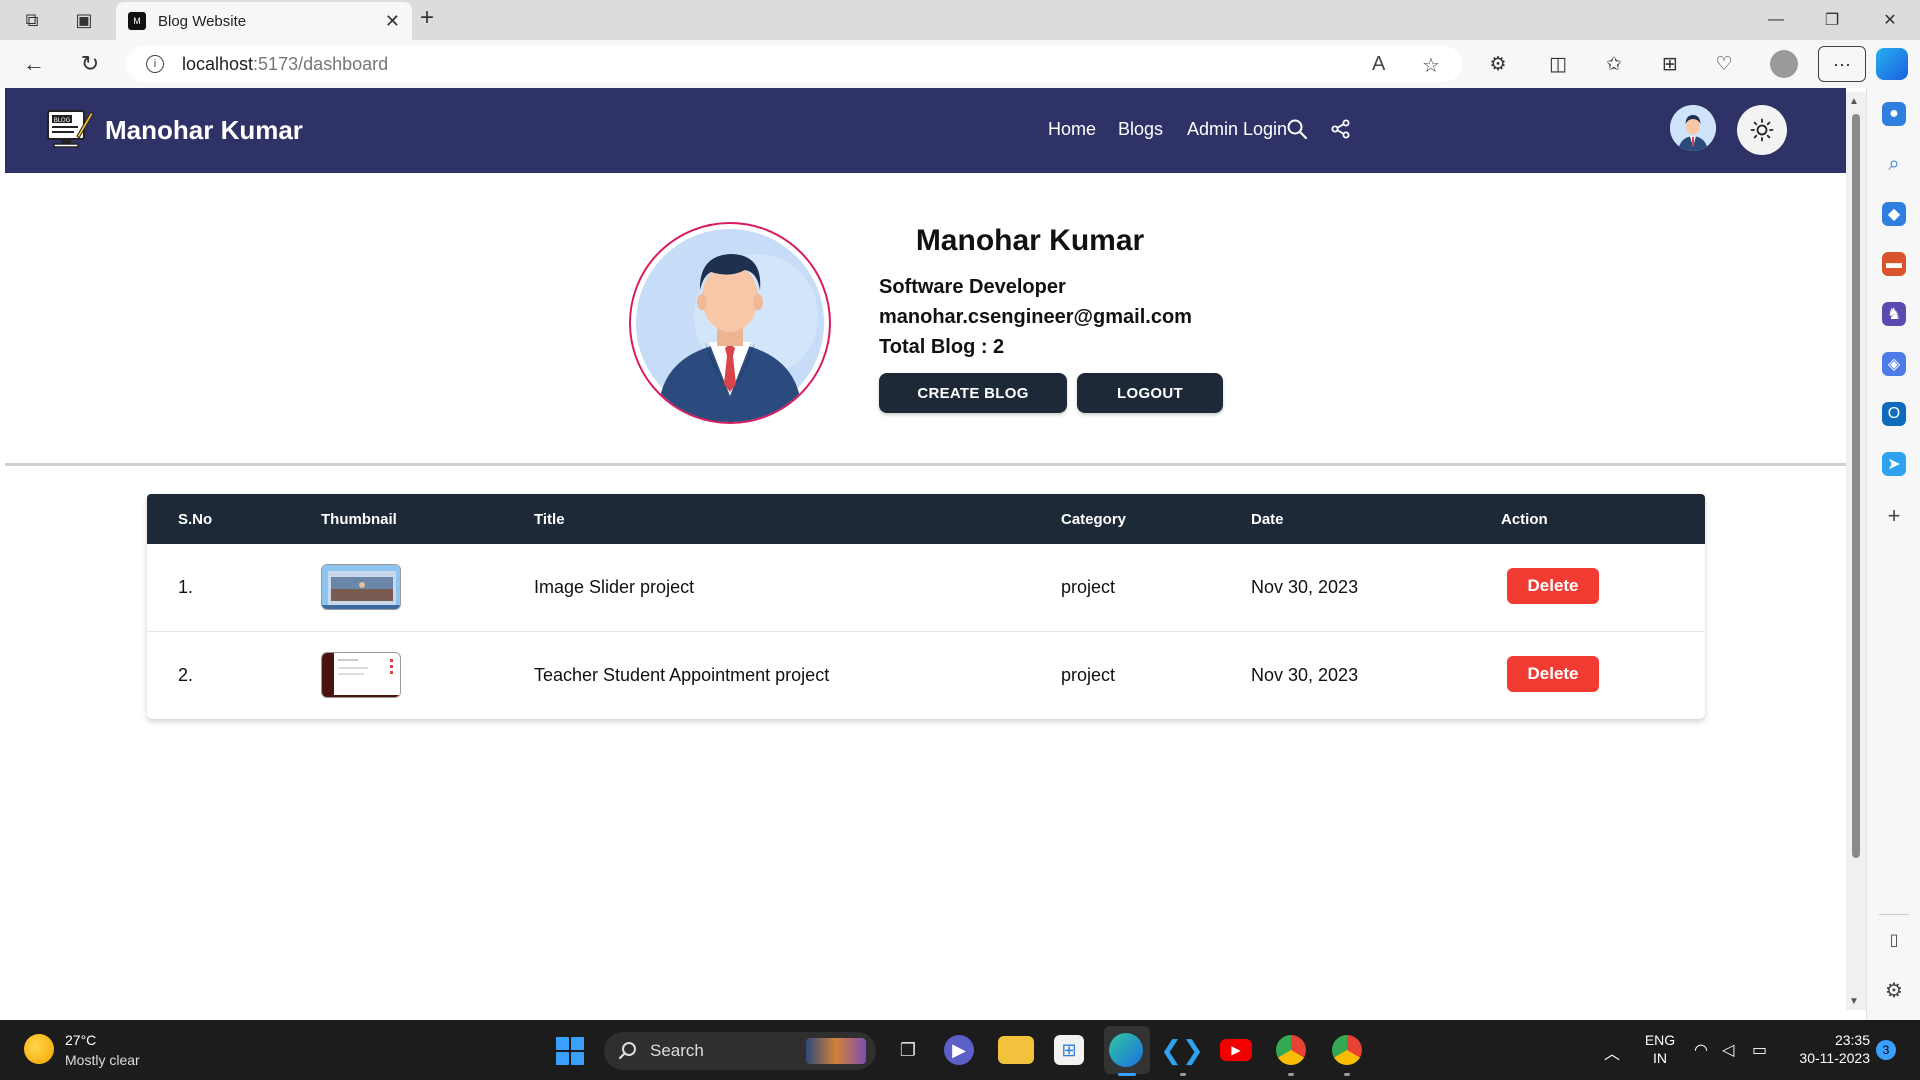 Image resolution: width=1920 pixels, height=1080 pixels. Describe the element at coordinates (69, 129) in the screenshot. I see `blog-logo-icon: BLOG` at that location.